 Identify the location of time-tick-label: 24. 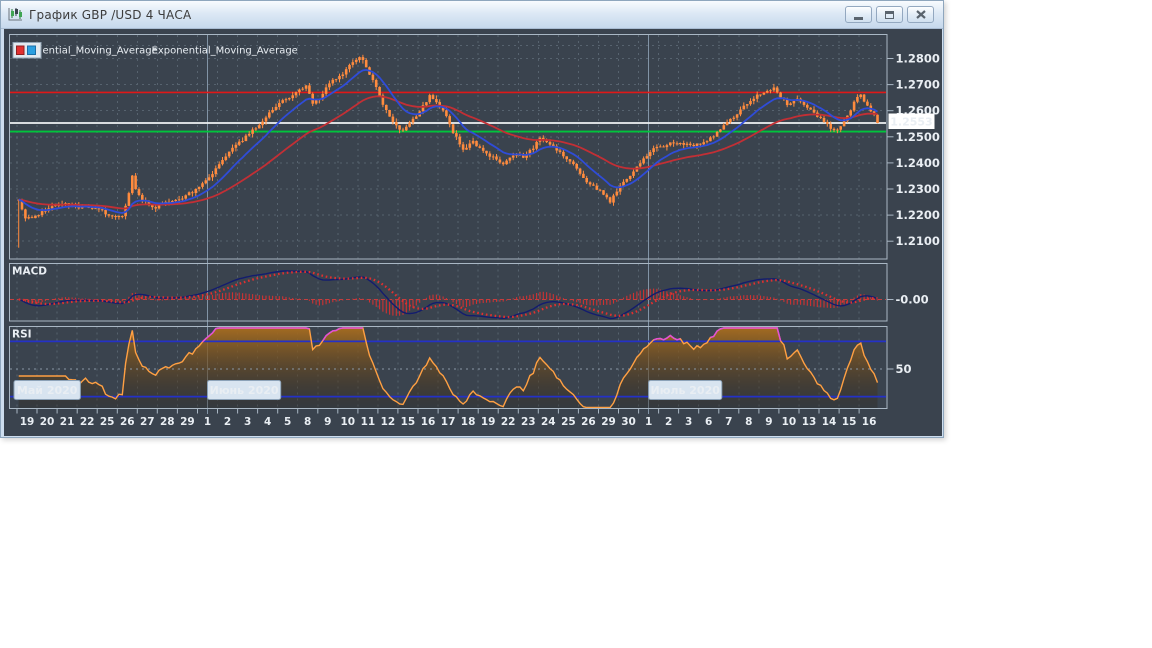
(548, 422).